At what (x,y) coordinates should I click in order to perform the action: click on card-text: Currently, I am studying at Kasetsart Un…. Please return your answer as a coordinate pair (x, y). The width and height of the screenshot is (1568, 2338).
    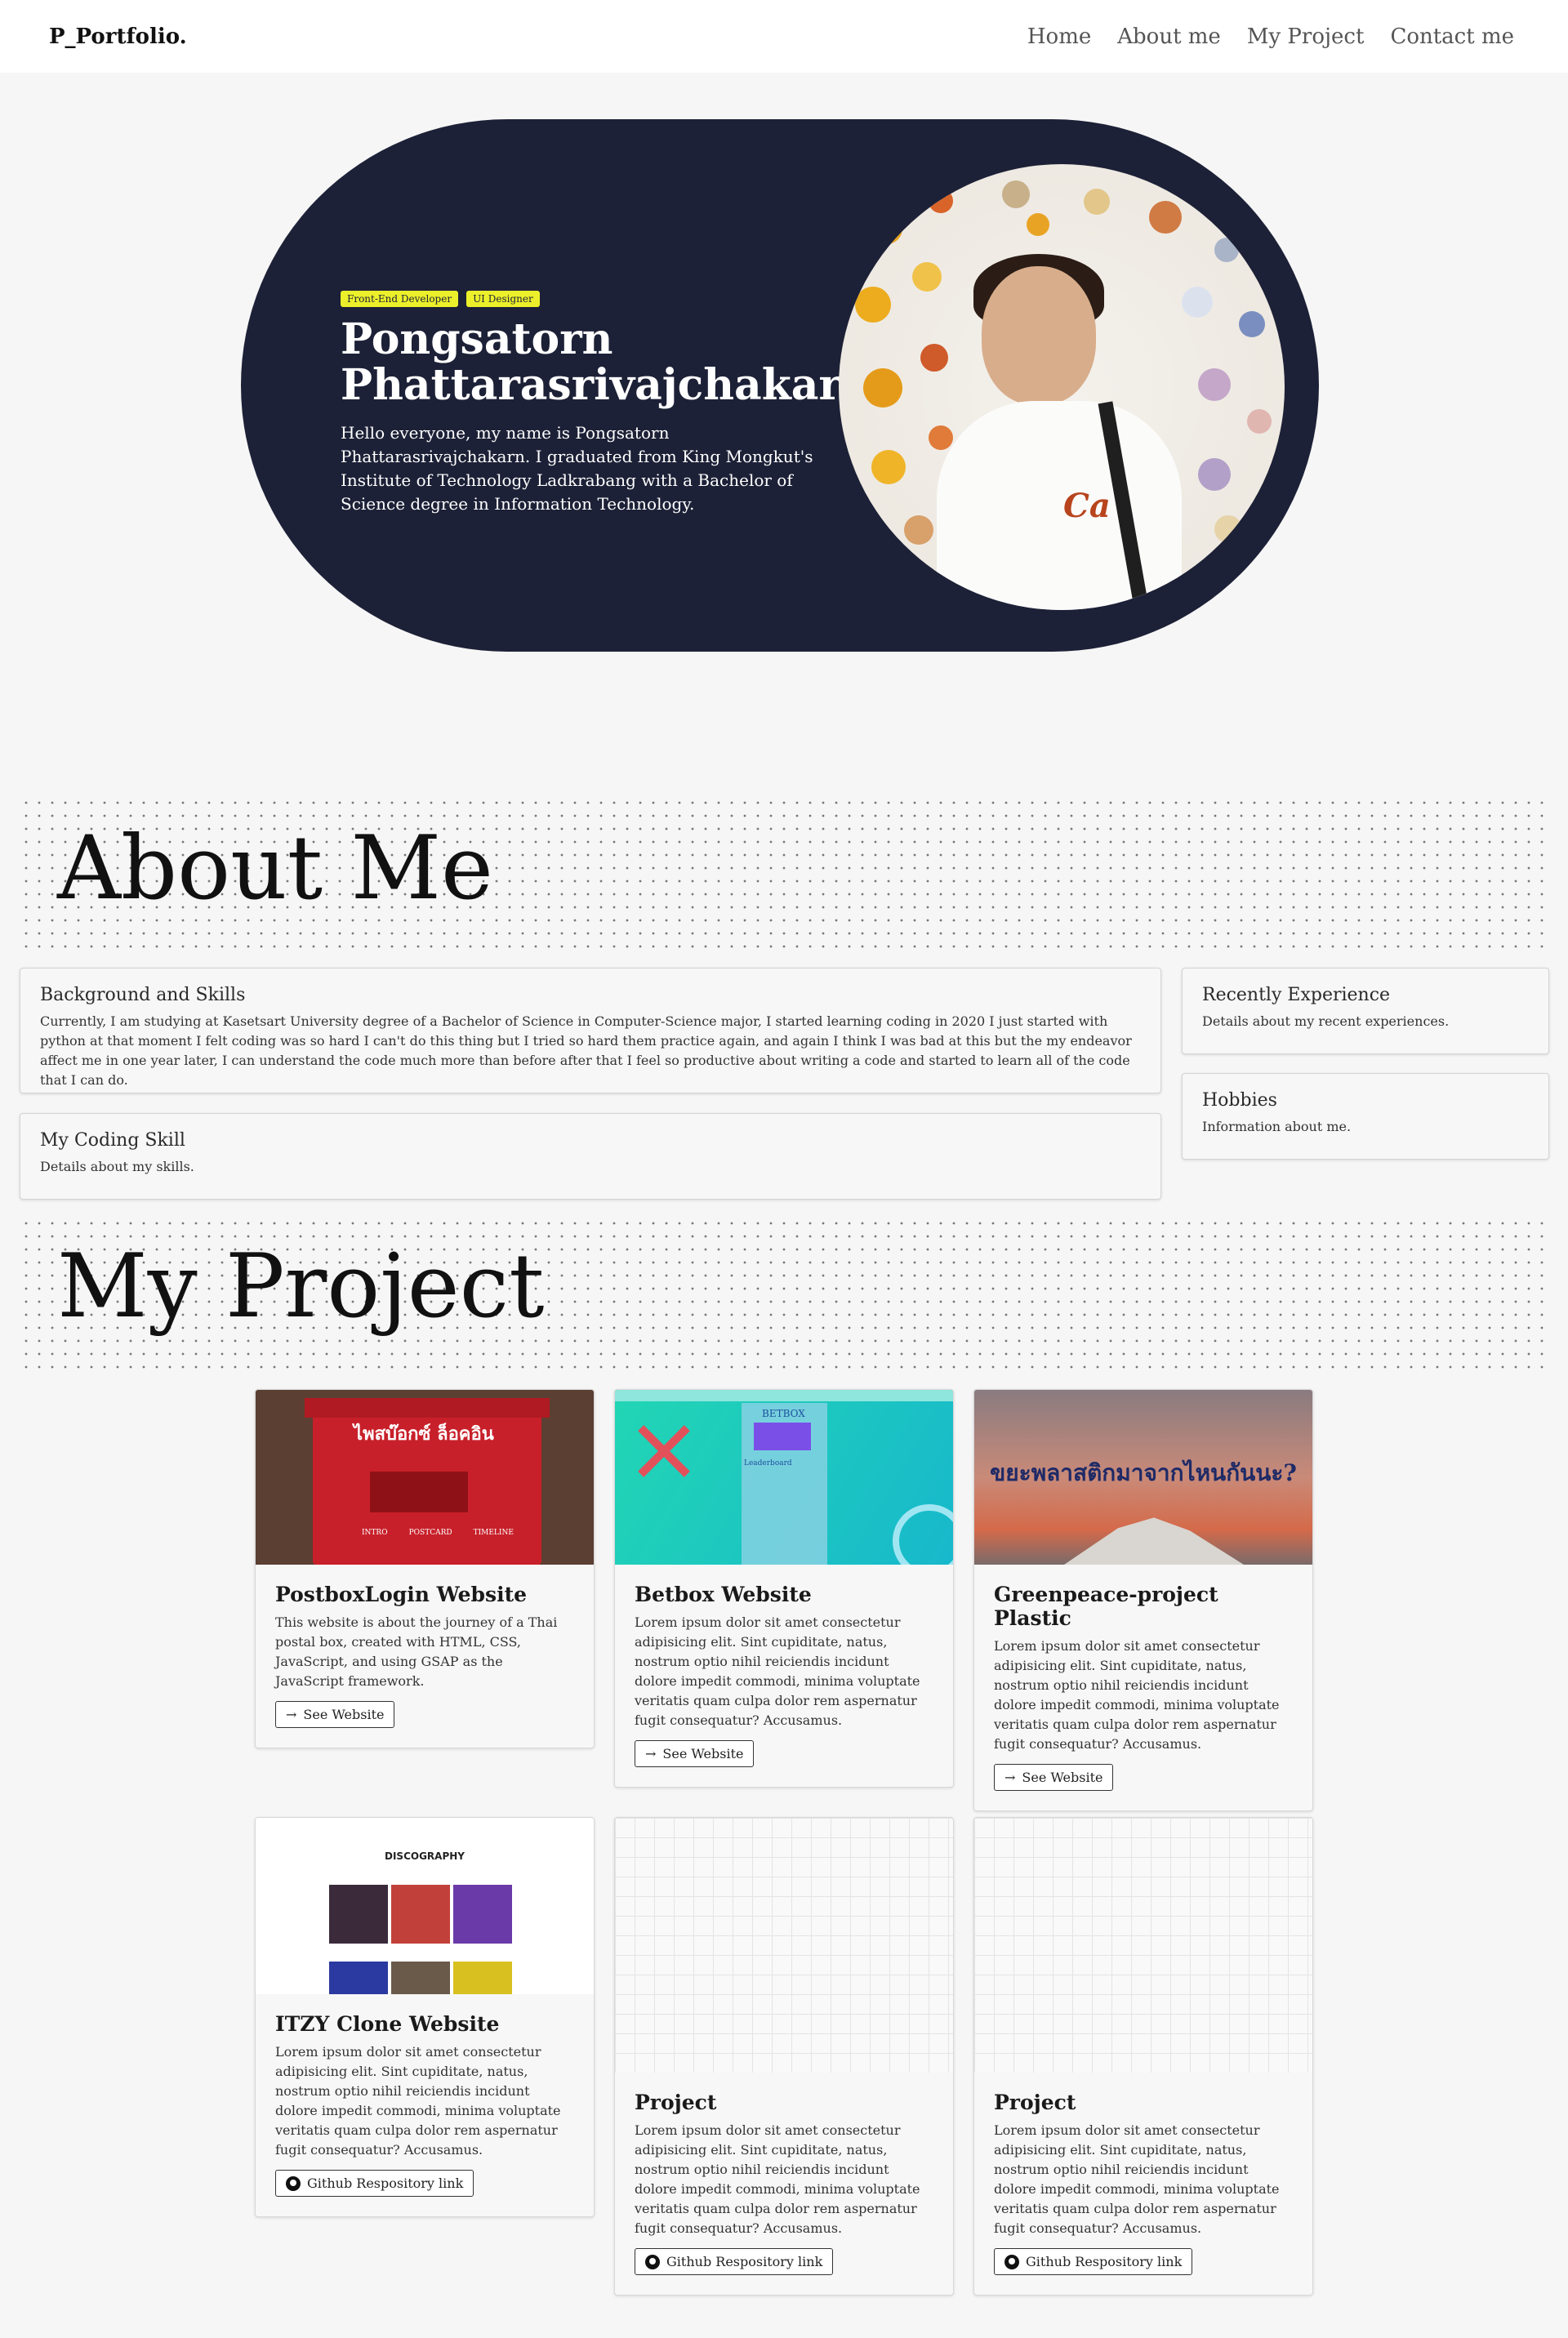
    Looking at the image, I should click on (586, 1050).